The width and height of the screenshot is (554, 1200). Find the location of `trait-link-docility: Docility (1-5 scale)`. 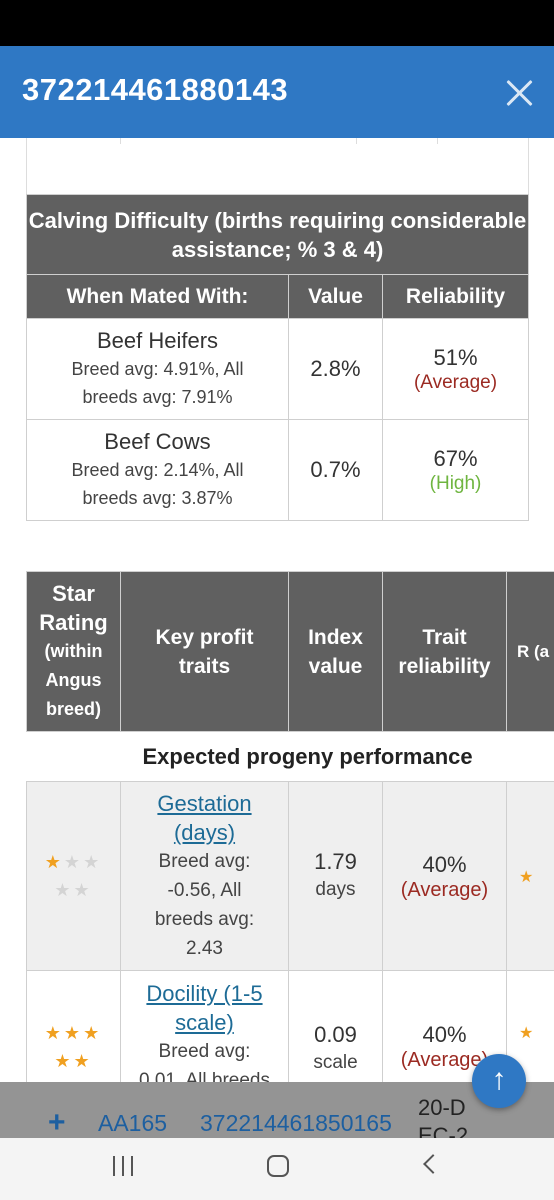

trait-link-docility: Docility (1-5 scale) is located at coordinates (204, 1008).